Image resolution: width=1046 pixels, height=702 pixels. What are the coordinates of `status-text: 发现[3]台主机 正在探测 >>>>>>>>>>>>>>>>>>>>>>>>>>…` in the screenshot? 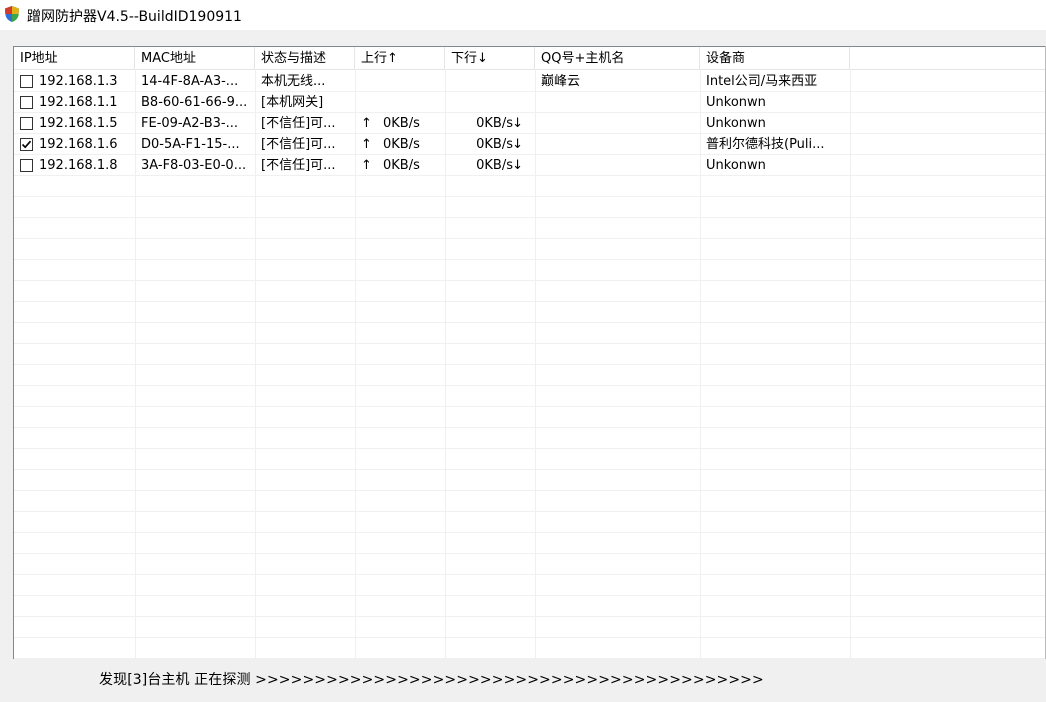 It's located at (431, 680).